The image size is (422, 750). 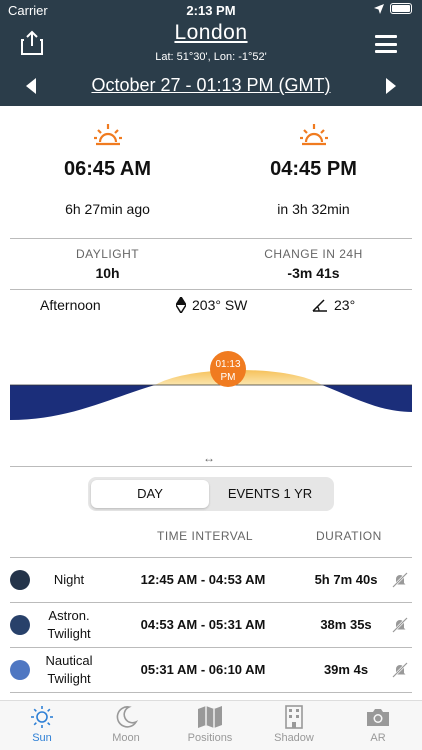 I want to click on marker-period: PM, so click(x=228, y=377).